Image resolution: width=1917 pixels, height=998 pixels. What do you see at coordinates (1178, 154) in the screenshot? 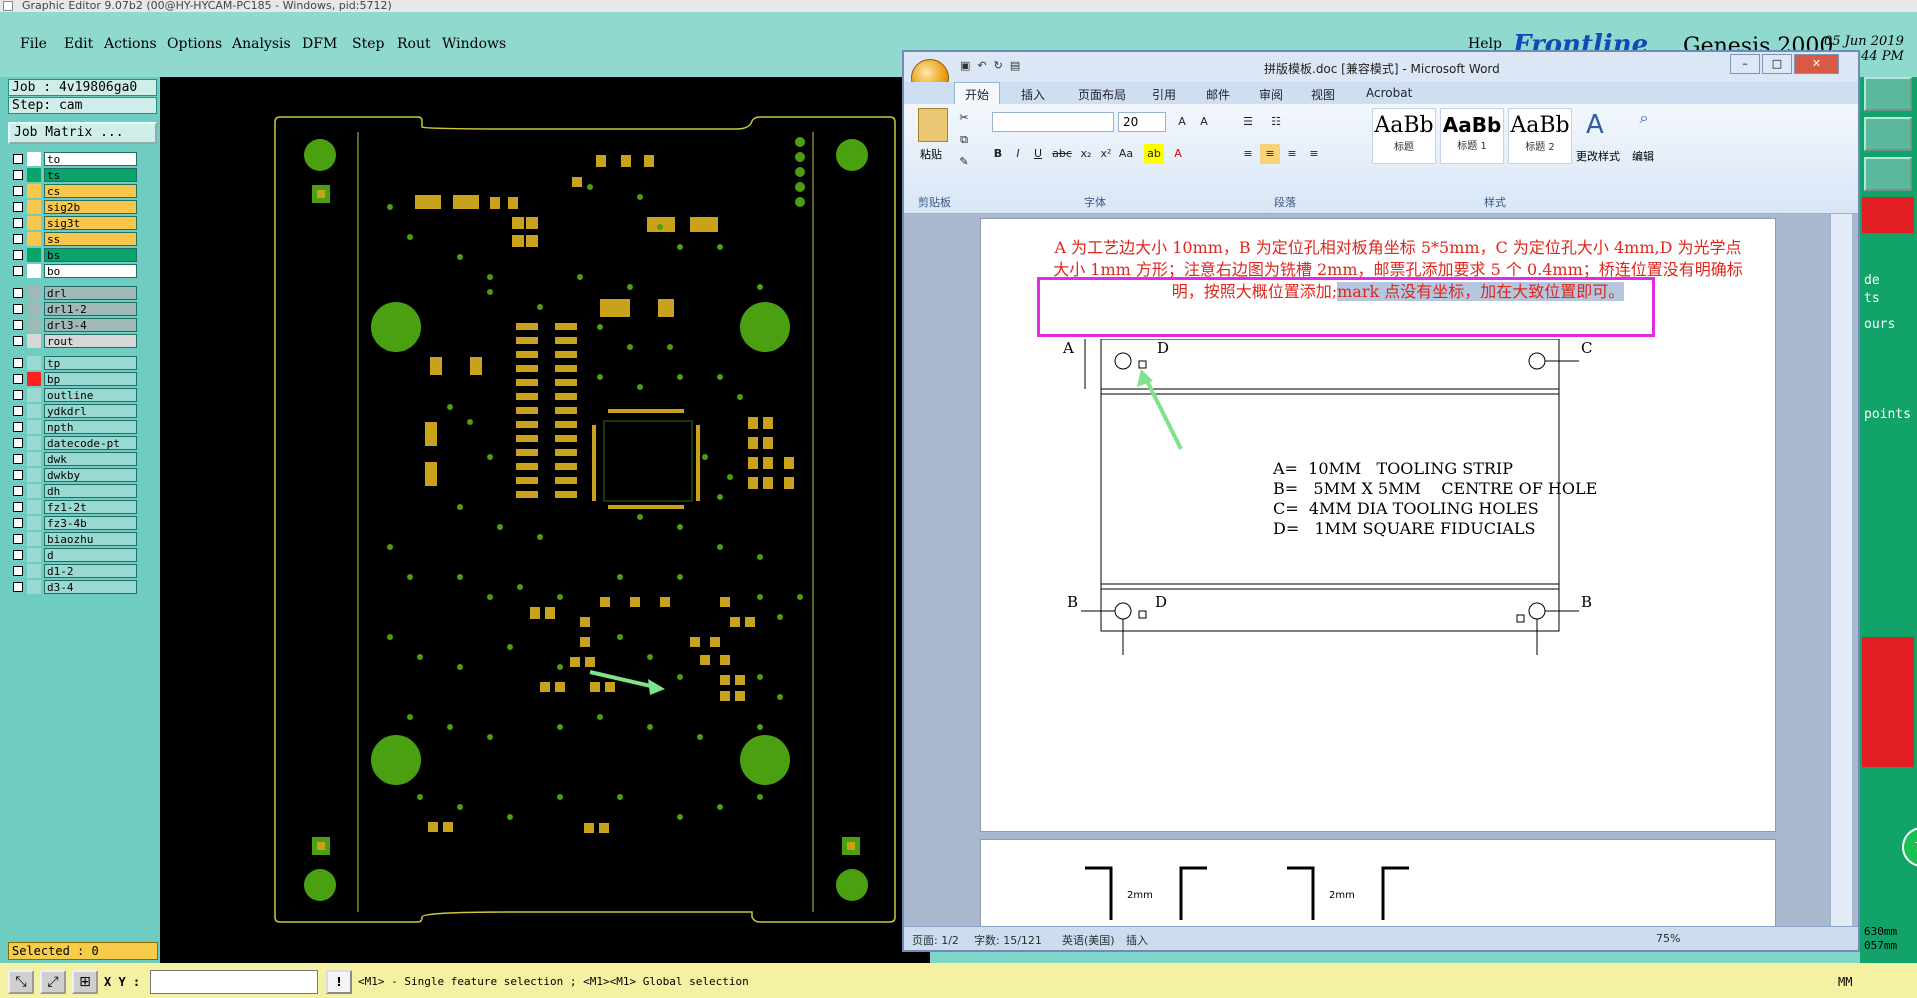
I see `font-color-icon: A` at bounding box center [1178, 154].